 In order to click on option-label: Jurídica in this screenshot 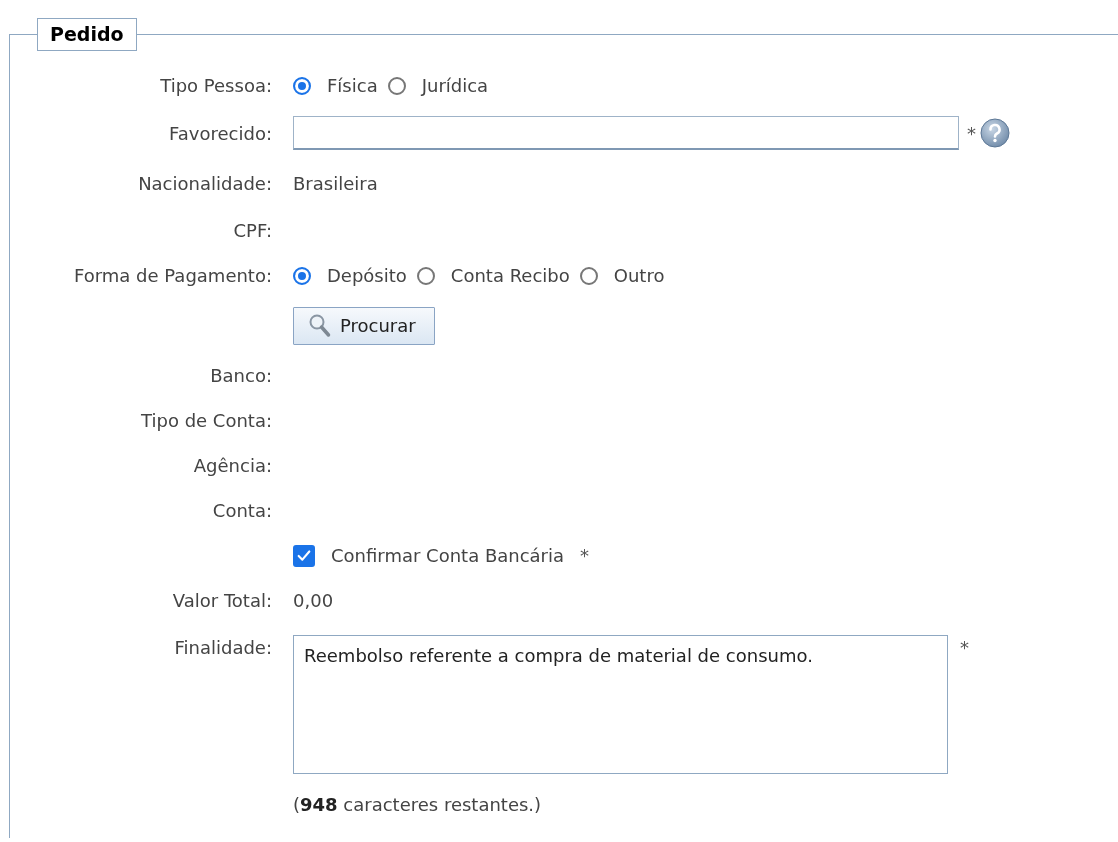, I will do `click(455, 85)`.